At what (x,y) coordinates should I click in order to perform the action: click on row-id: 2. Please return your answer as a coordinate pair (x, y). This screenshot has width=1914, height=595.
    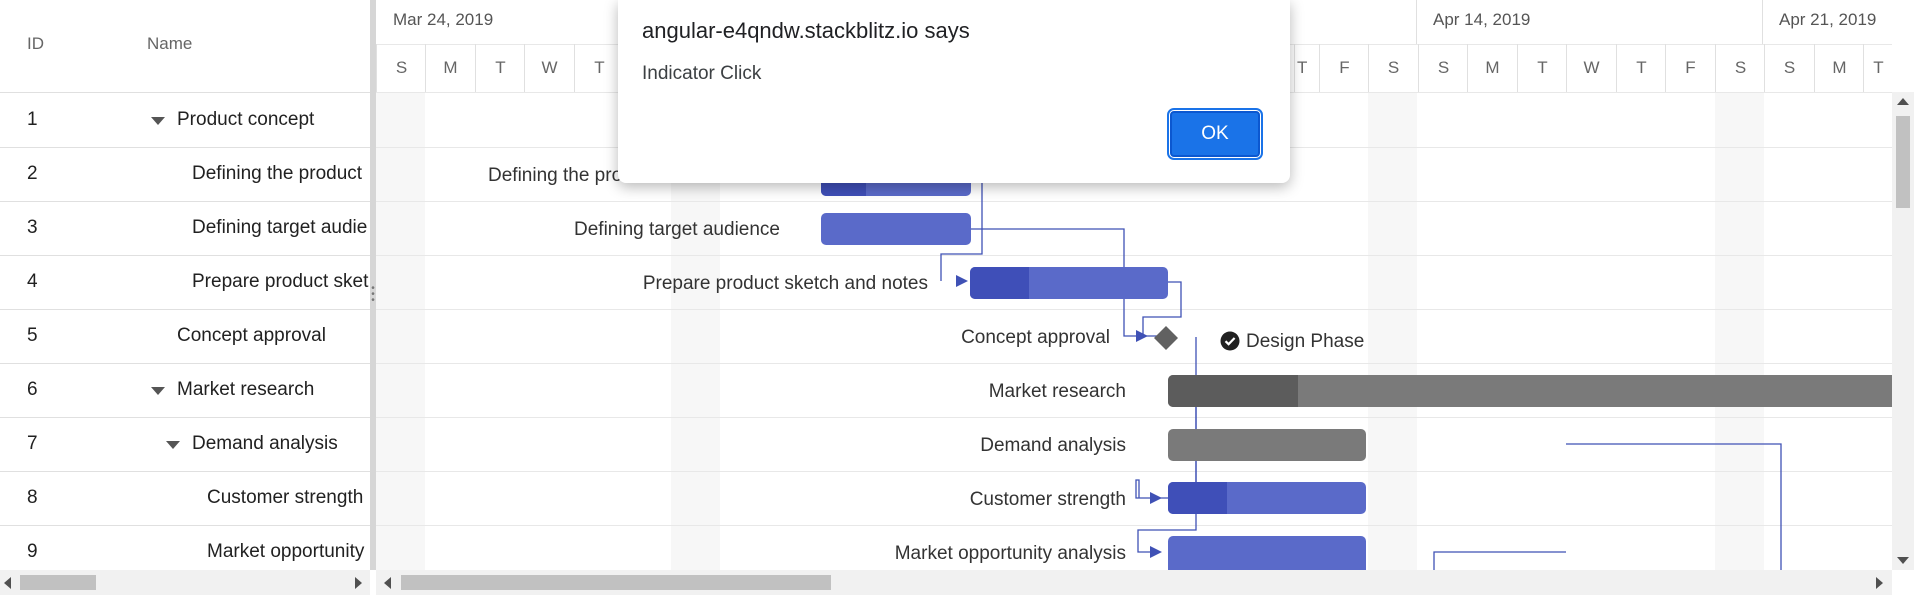
    Looking at the image, I should click on (32, 173).